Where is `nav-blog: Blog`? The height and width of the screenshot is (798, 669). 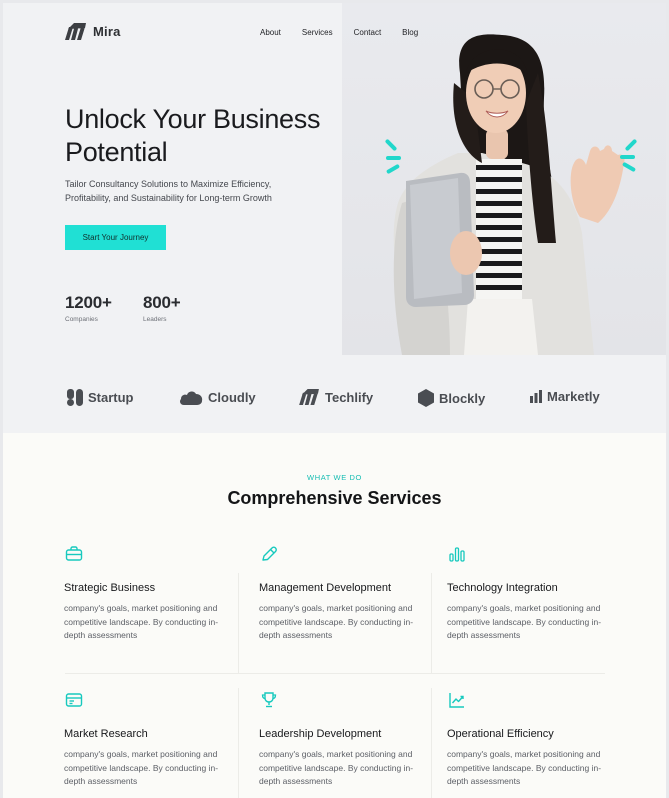
nav-blog: Blog is located at coordinates (410, 32).